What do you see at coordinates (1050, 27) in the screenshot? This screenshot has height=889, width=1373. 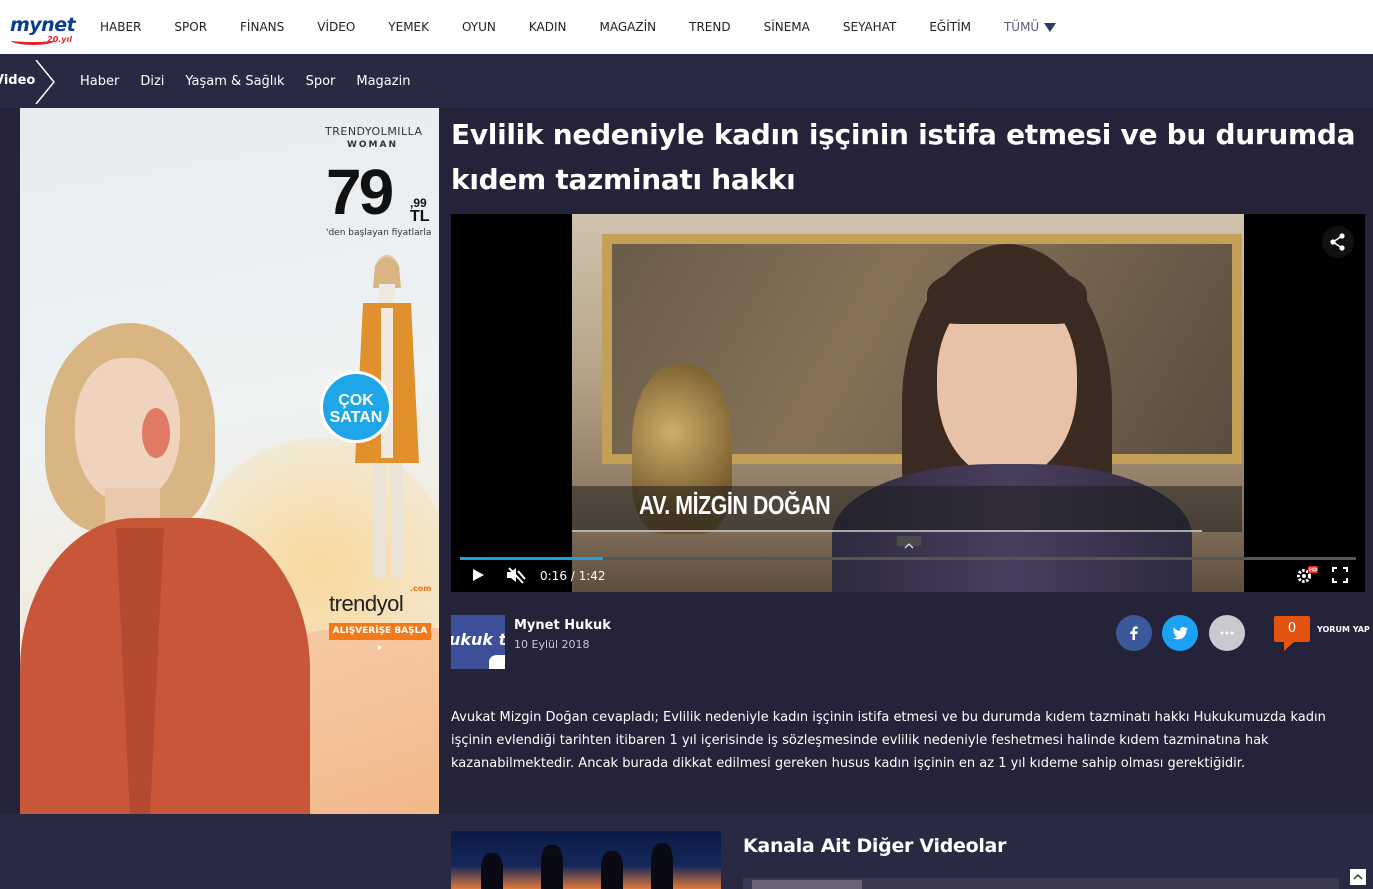 I see `triangle-down-icon` at bounding box center [1050, 27].